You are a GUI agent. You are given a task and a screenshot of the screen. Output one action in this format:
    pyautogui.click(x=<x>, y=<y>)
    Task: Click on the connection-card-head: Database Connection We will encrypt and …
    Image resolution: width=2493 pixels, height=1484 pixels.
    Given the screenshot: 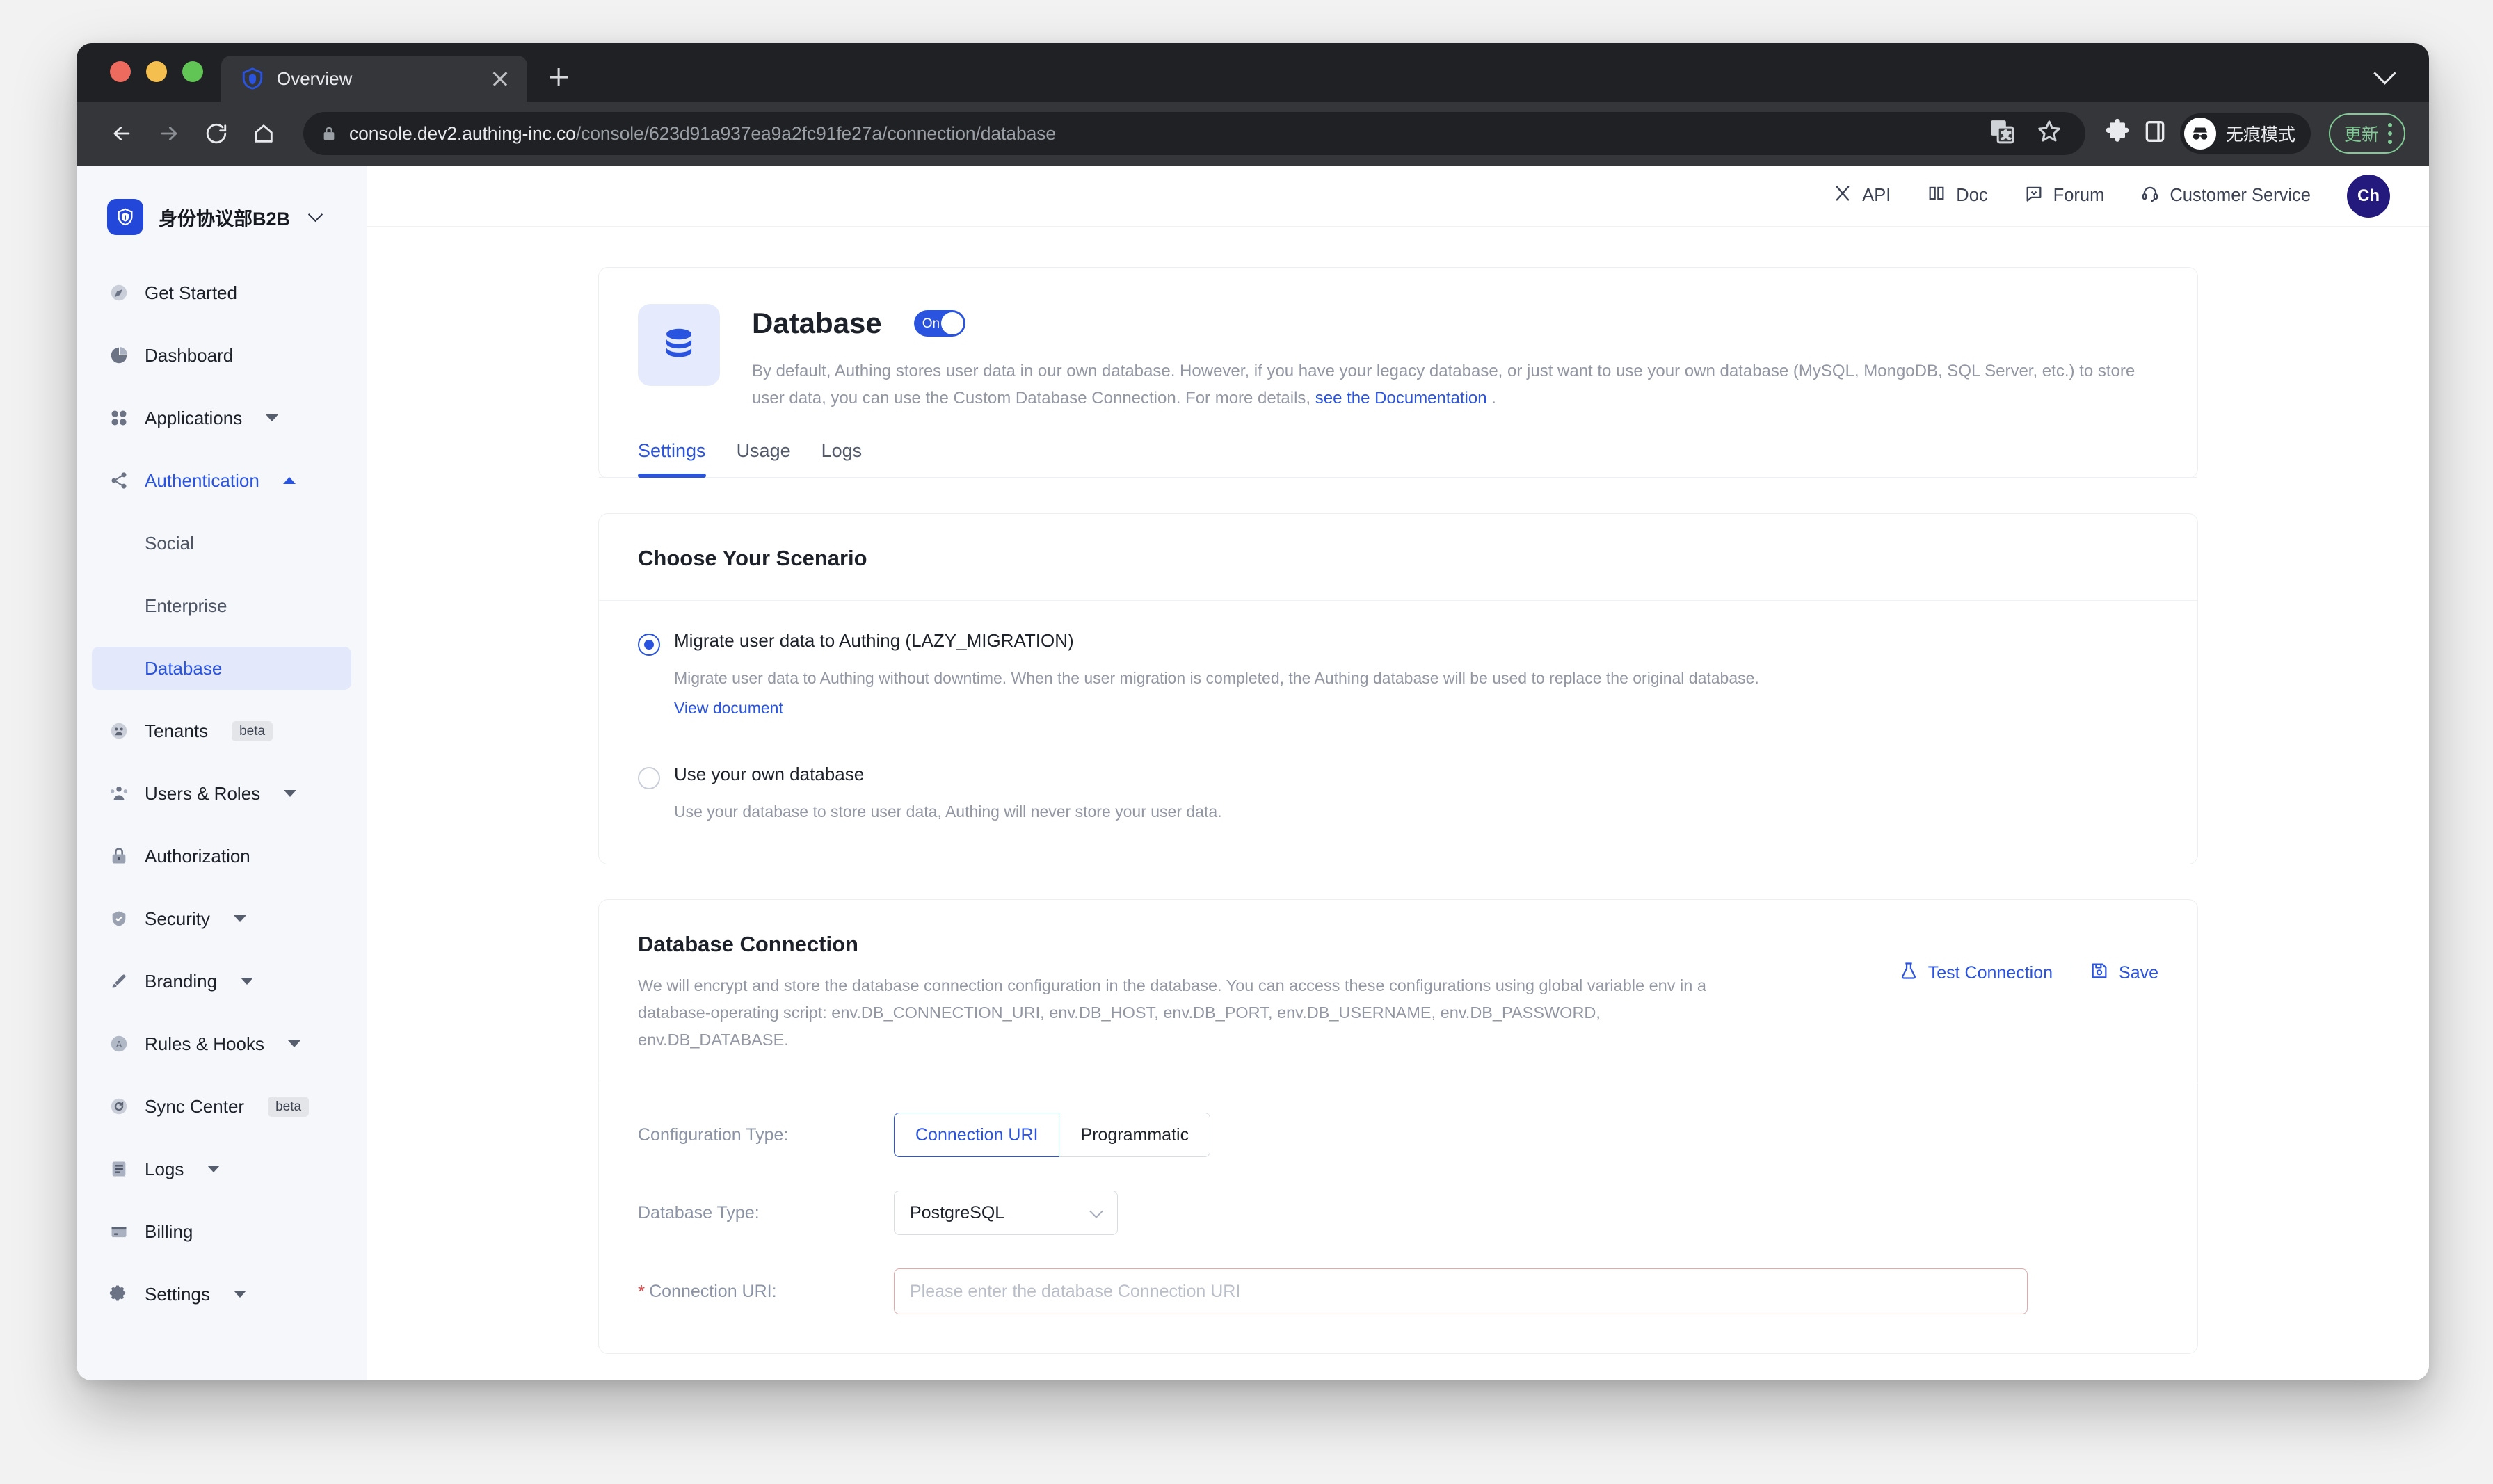 What is the action you would take?
    pyautogui.click(x=1398, y=992)
    